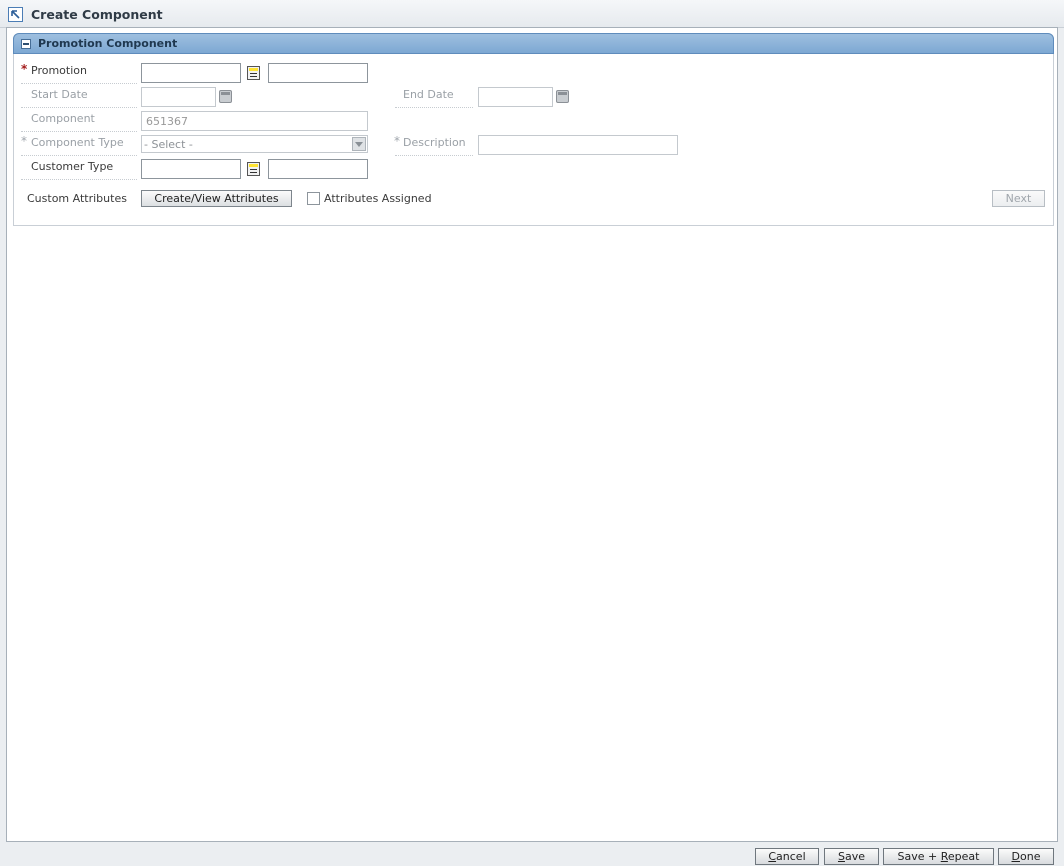 The image size is (1064, 866). Describe the element at coordinates (191, 73) in the screenshot. I see `promotion-input` at that location.